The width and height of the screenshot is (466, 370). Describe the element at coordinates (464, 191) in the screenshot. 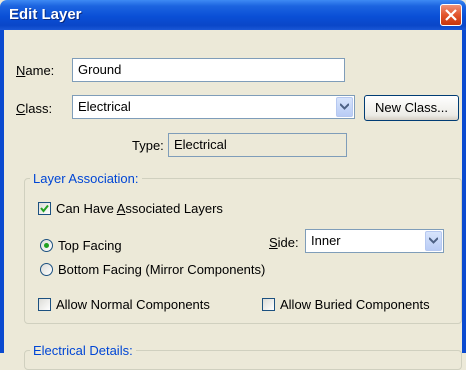

I see `window-frame-right` at that location.